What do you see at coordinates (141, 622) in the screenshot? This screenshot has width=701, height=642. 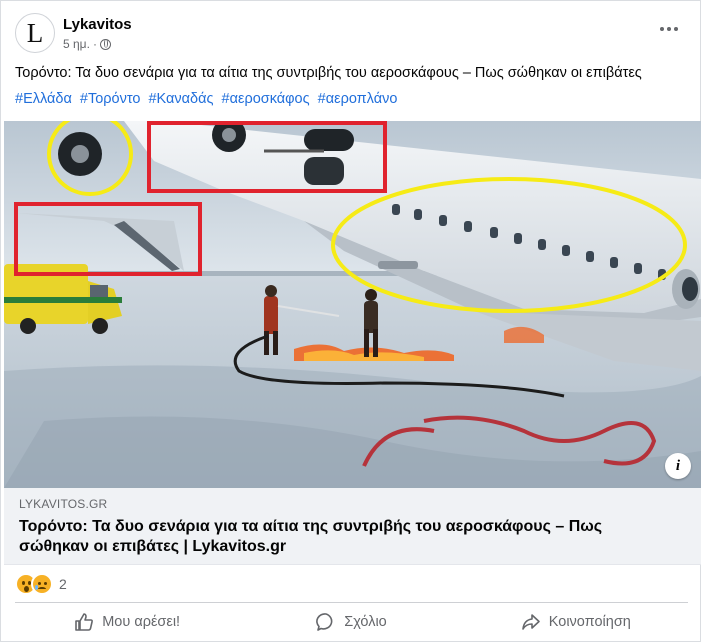 I see `like-label: Μου αρέσει!` at bounding box center [141, 622].